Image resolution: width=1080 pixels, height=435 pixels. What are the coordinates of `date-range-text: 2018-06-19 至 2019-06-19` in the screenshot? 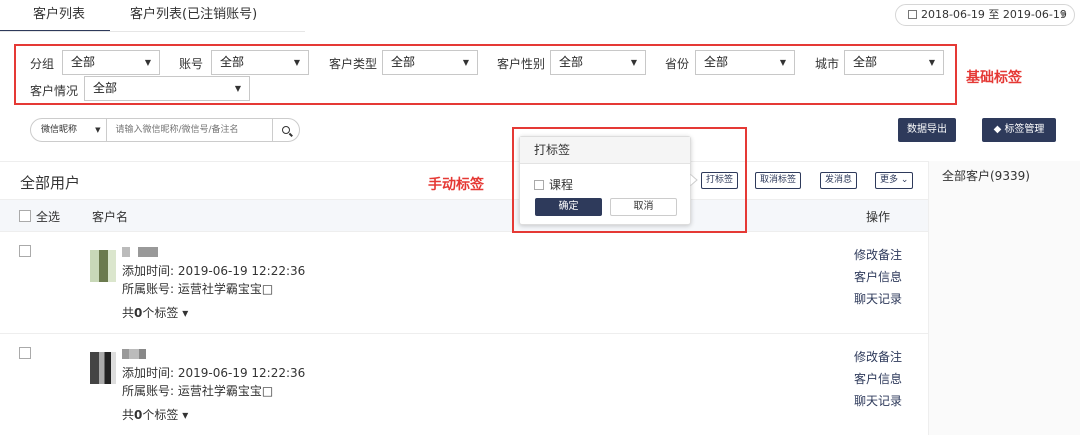 It's located at (994, 14).